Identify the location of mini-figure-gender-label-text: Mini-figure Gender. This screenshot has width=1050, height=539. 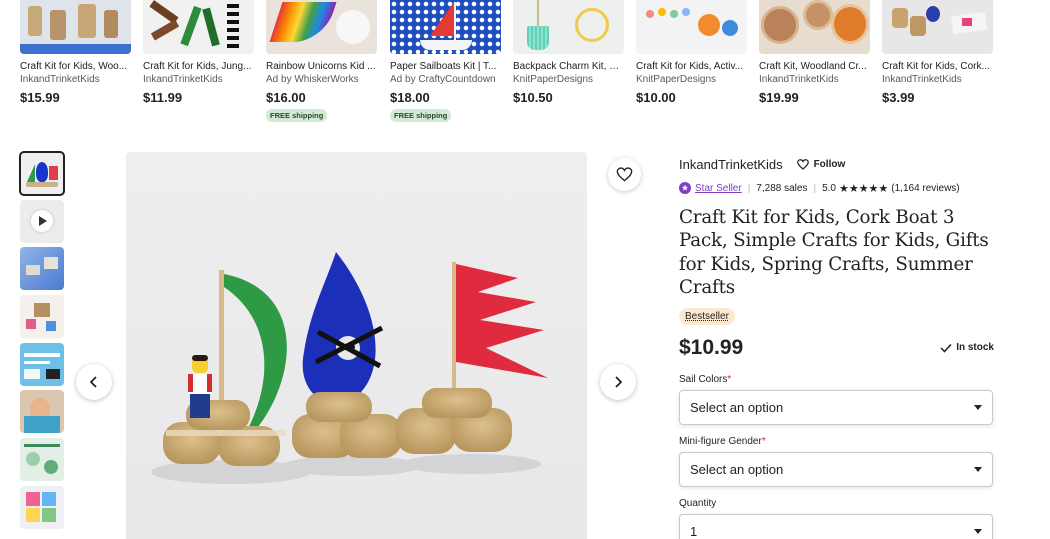
(720, 441).